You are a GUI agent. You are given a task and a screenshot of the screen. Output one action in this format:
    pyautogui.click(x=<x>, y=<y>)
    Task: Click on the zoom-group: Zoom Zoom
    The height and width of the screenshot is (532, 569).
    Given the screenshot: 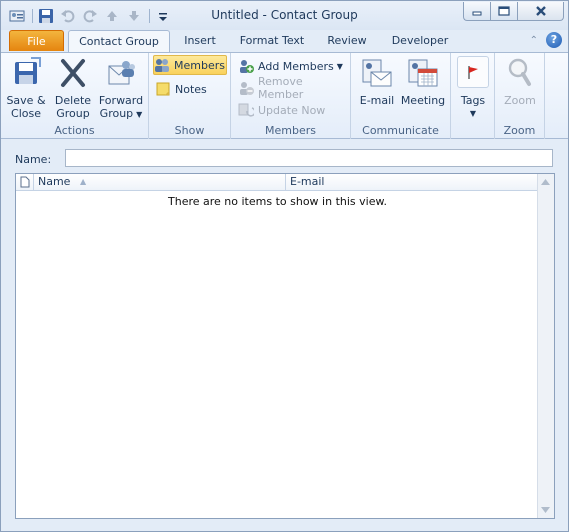 What is the action you would take?
    pyautogui.click(x=520, y=96)
    